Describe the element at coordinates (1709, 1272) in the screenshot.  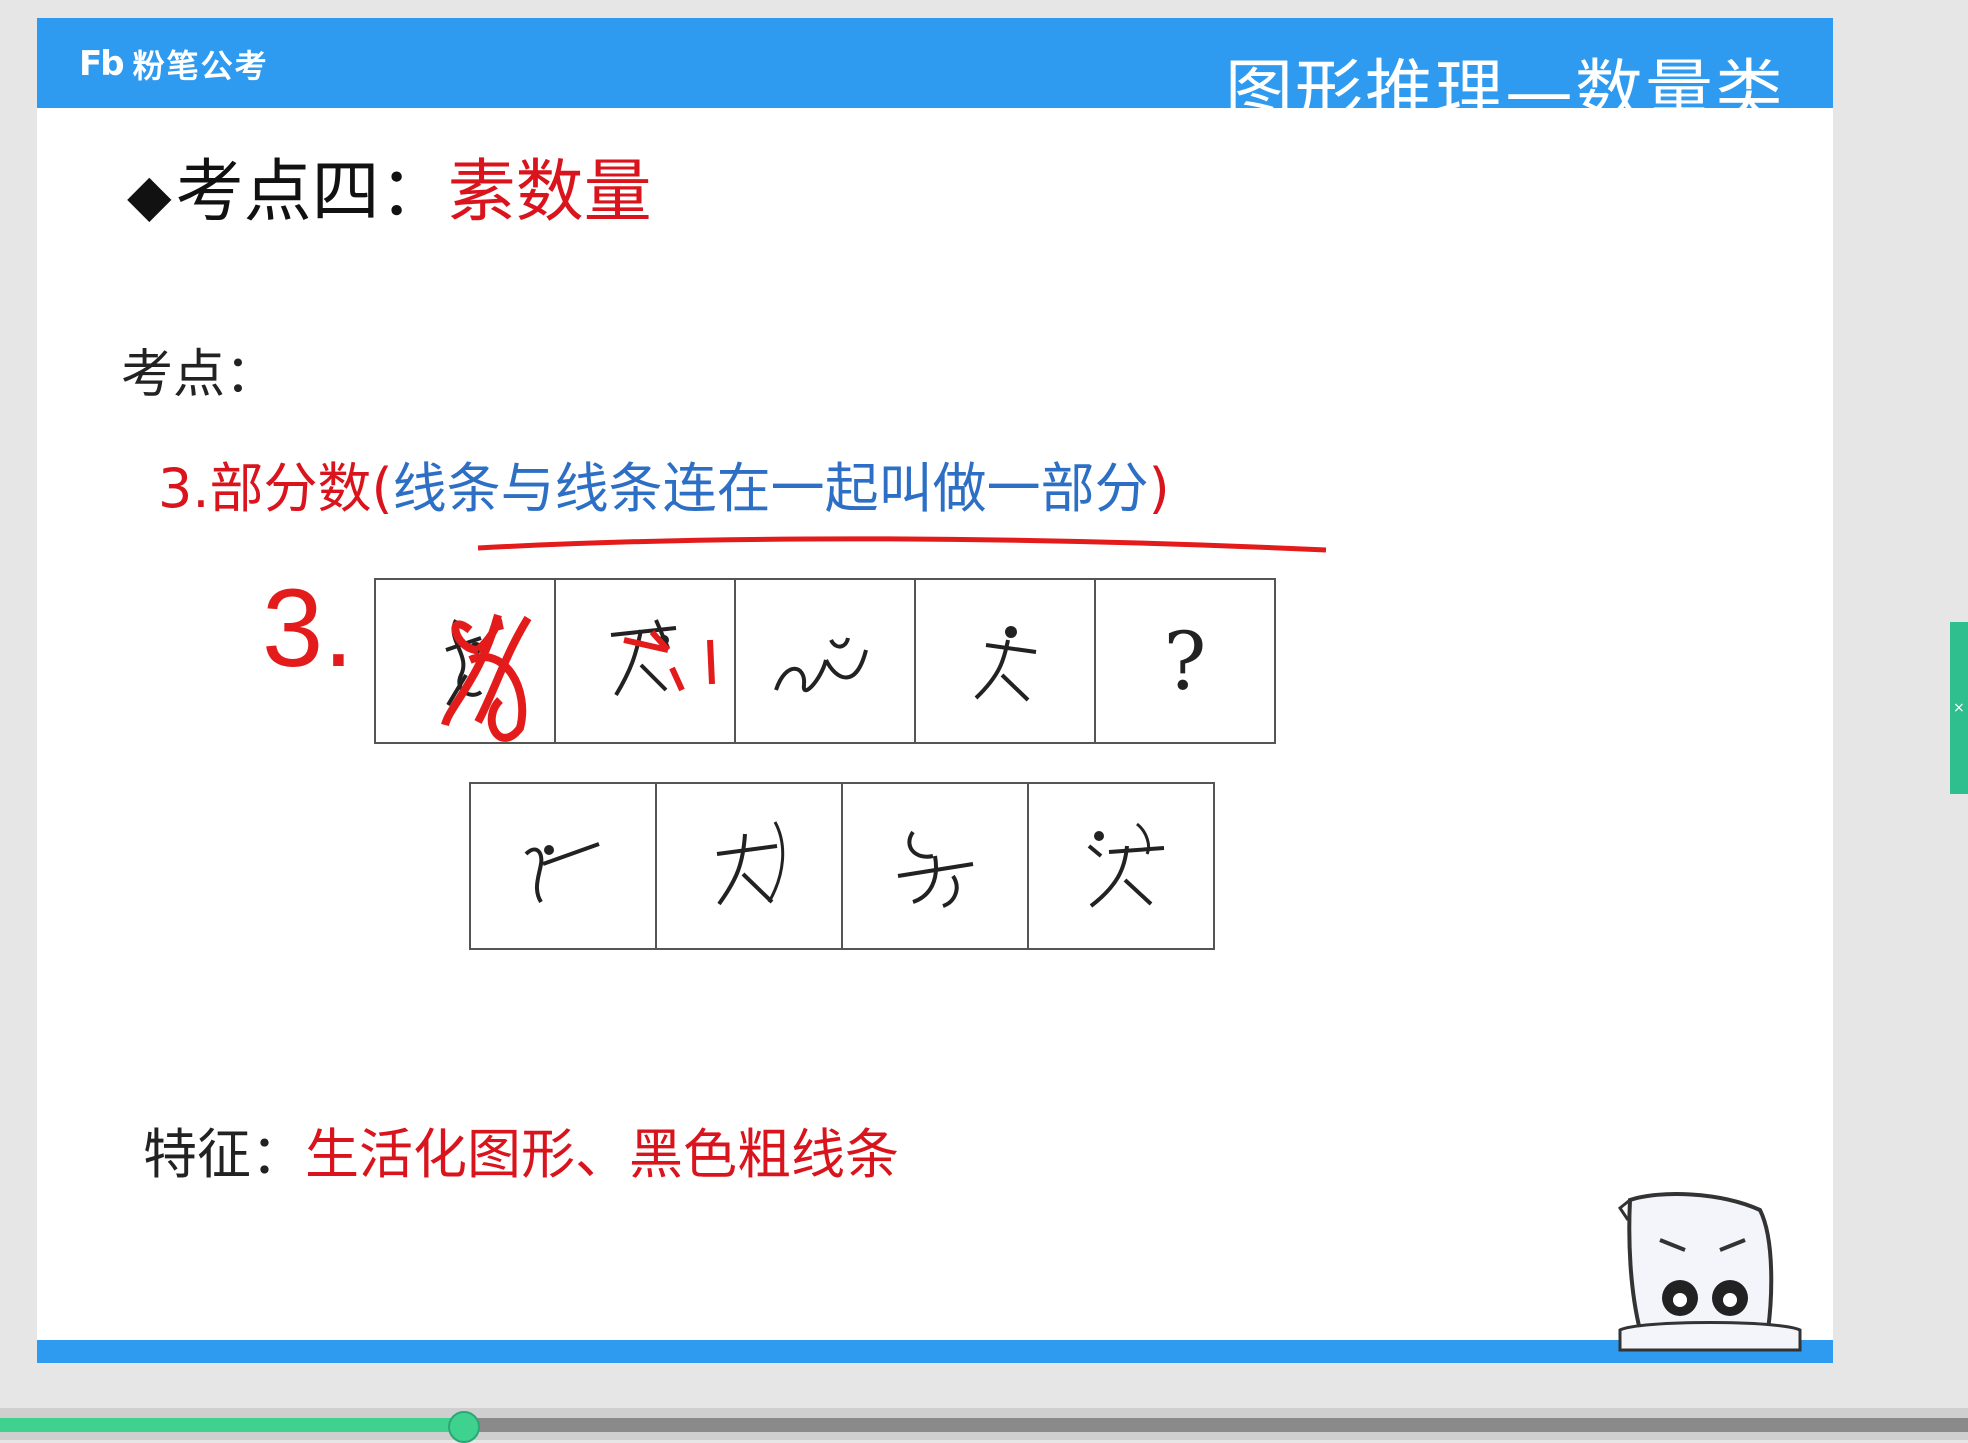
I see `mascot-icon` at that location.